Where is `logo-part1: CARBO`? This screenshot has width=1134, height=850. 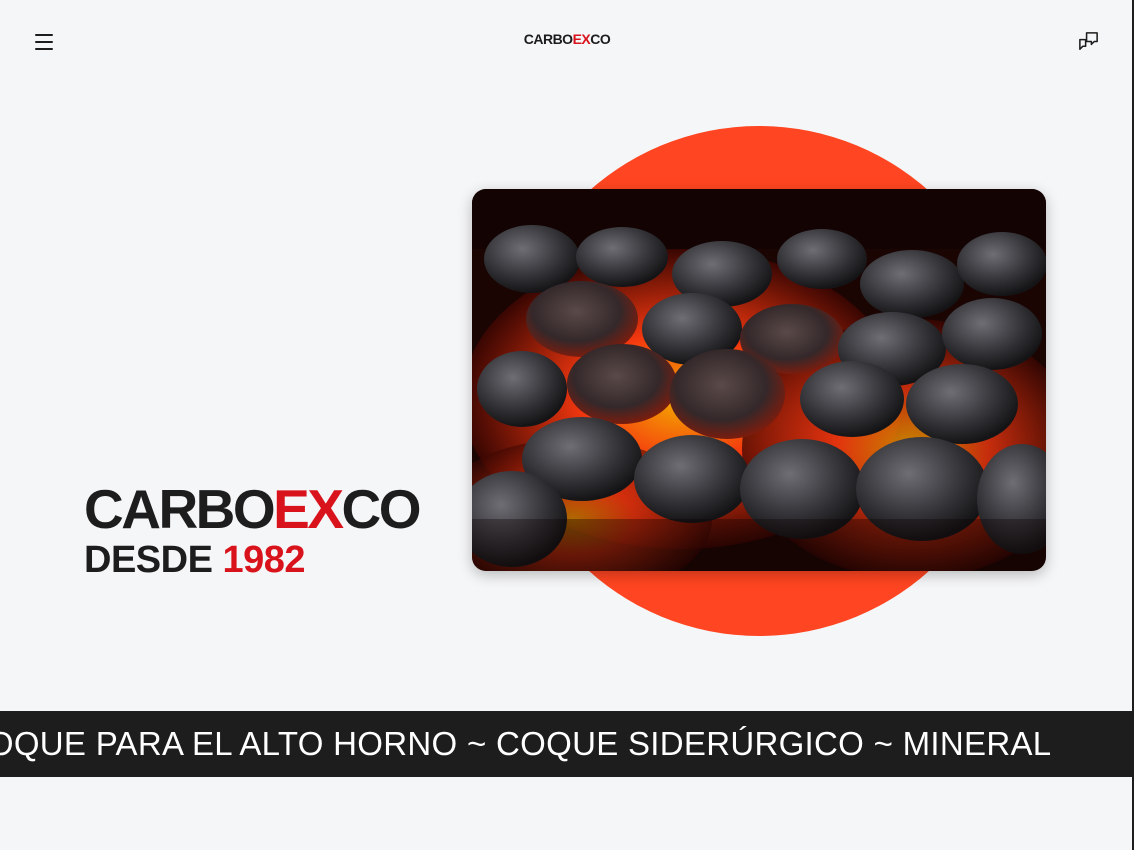
logo-part1: CARBO is located at coordinates (548, 39).